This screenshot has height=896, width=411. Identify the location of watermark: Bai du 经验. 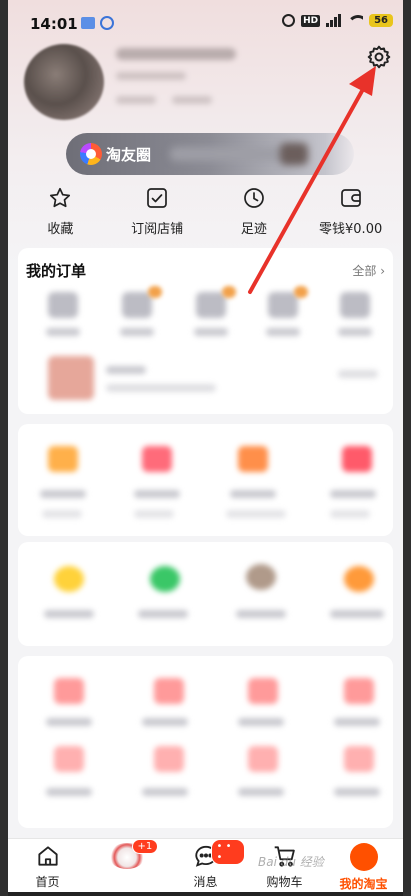
(291, 862).